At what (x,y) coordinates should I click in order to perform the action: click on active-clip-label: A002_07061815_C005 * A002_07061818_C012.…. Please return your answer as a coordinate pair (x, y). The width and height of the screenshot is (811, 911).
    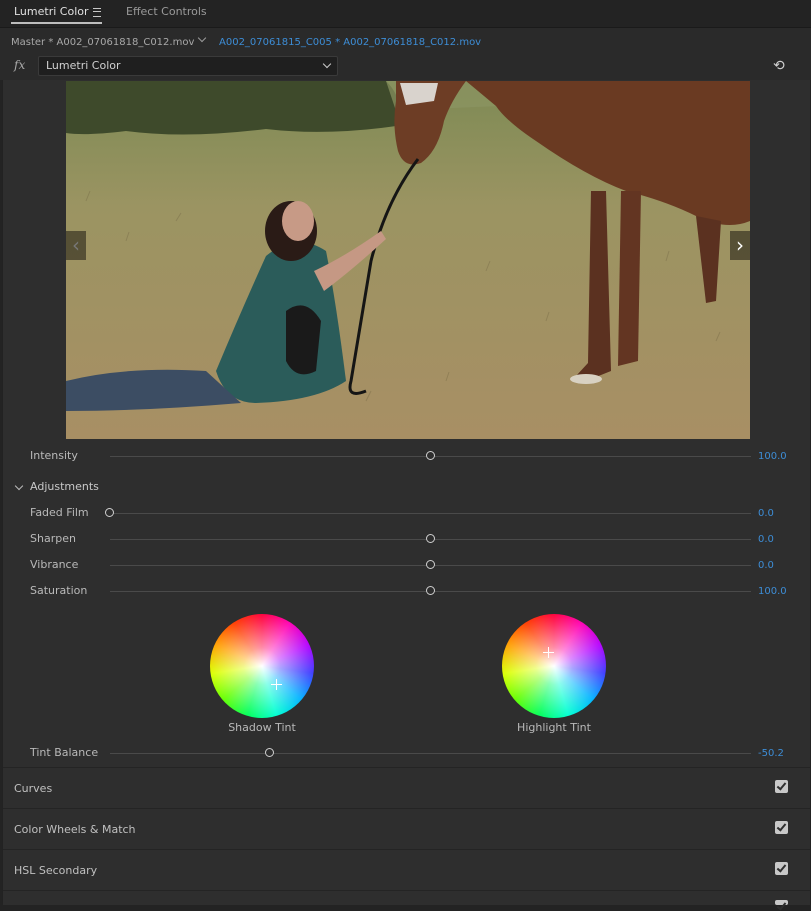
    Looking at the image, I should click on (350, 42).